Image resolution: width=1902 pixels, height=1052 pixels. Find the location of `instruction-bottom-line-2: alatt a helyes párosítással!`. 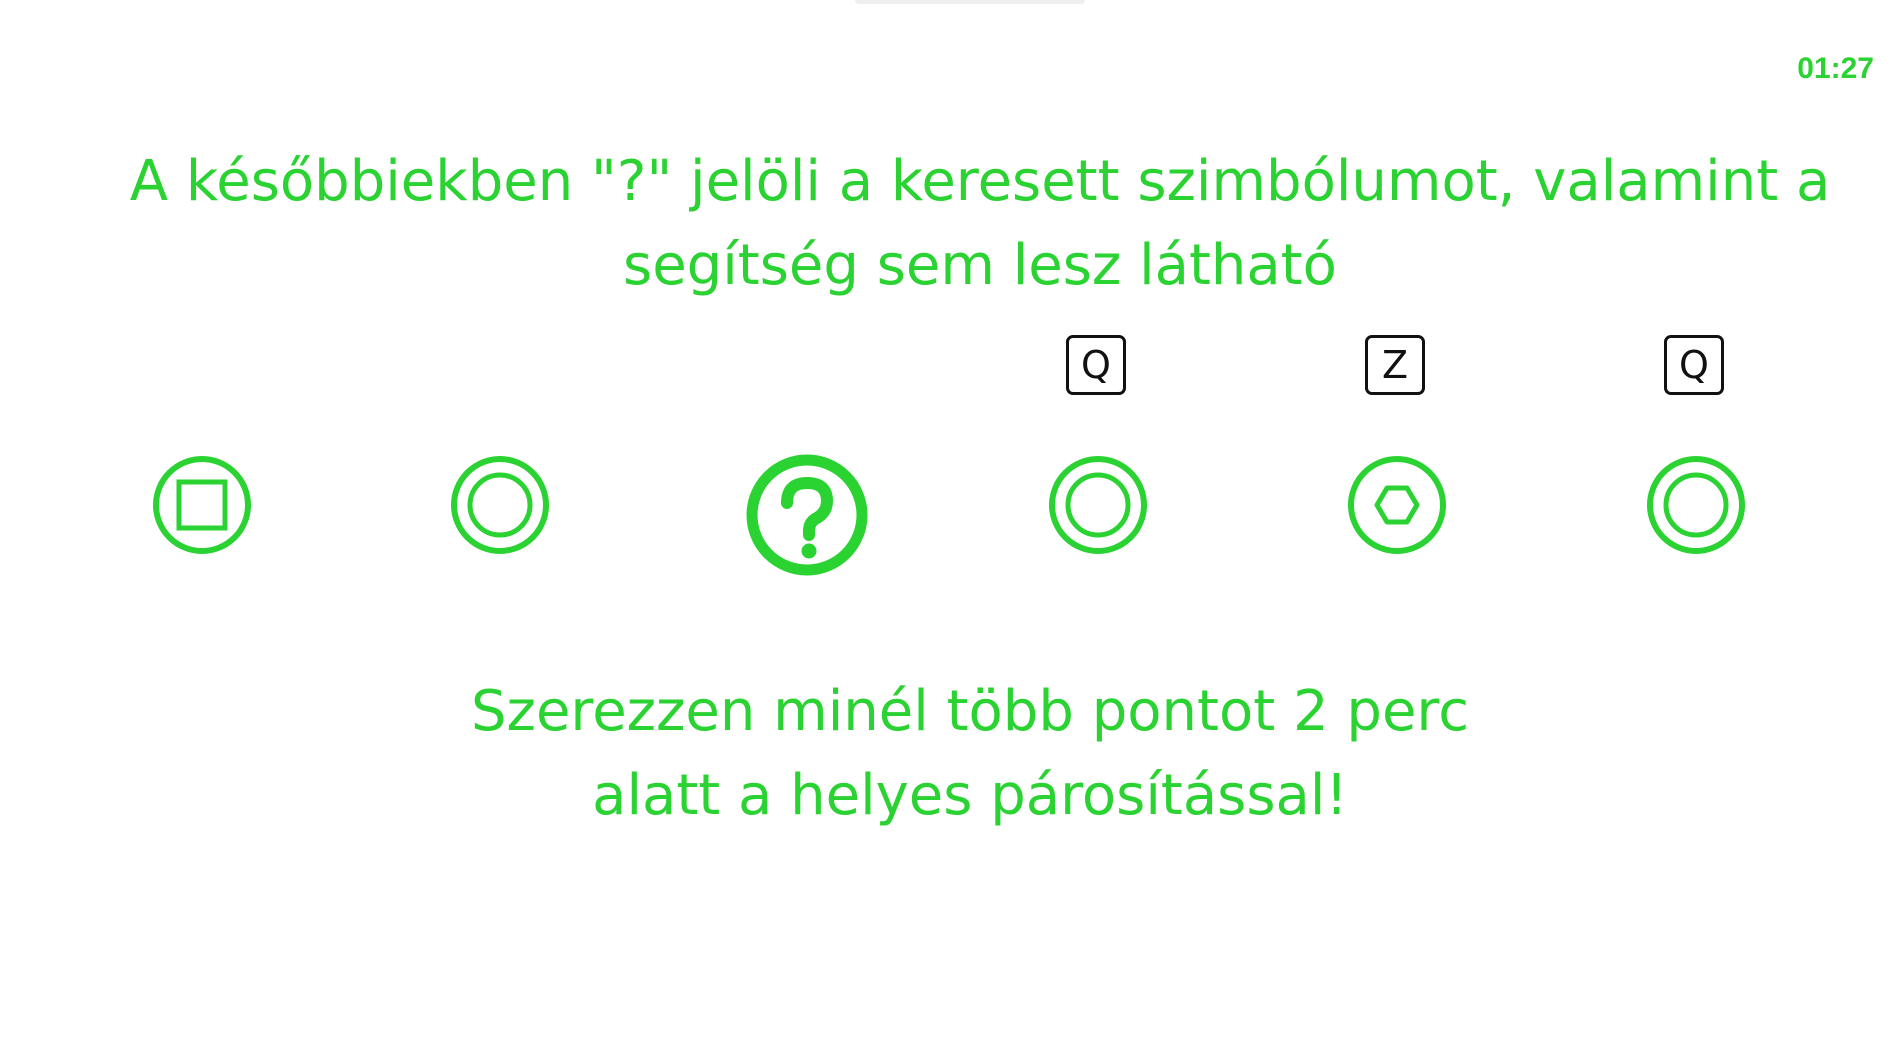

instruction-bottom-line-2: alatt a helyes párosítással! is located at coordinates (970, 795).